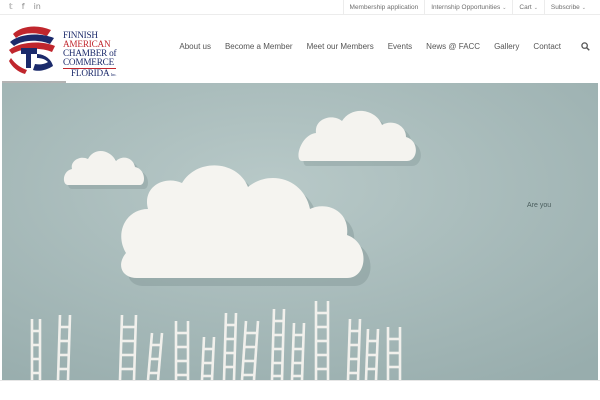 The width and height of the screenshot is (600, 400). I want to click on nav-item-contact: Contact, so click(547, 46).